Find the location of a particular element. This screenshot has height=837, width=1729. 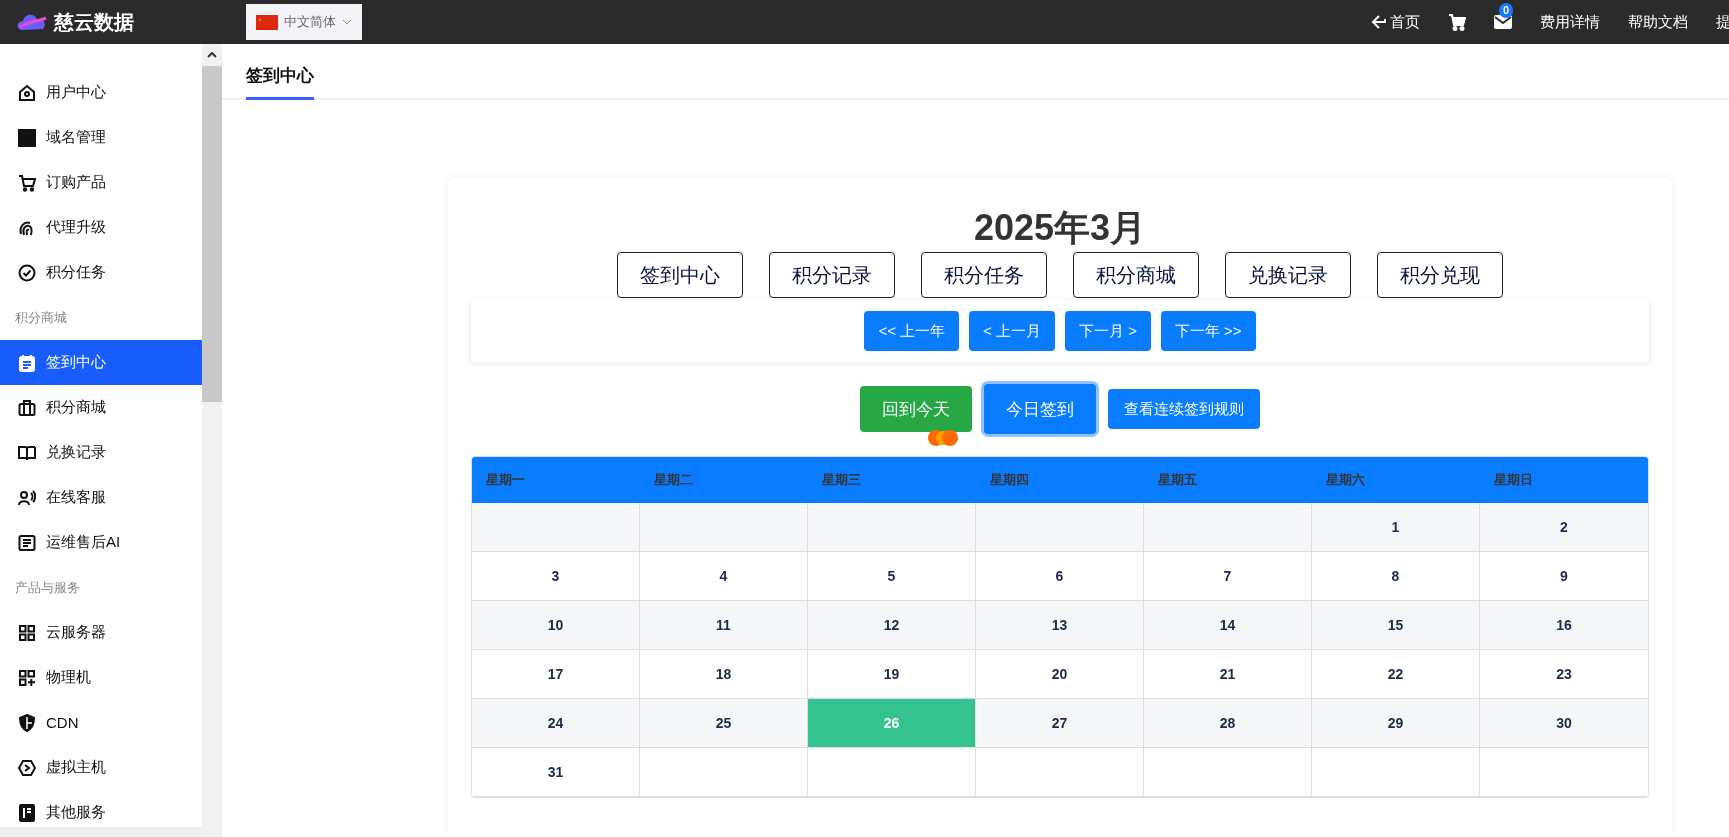

sidebar-item: 物理机 is located at coordinates (101, 677).